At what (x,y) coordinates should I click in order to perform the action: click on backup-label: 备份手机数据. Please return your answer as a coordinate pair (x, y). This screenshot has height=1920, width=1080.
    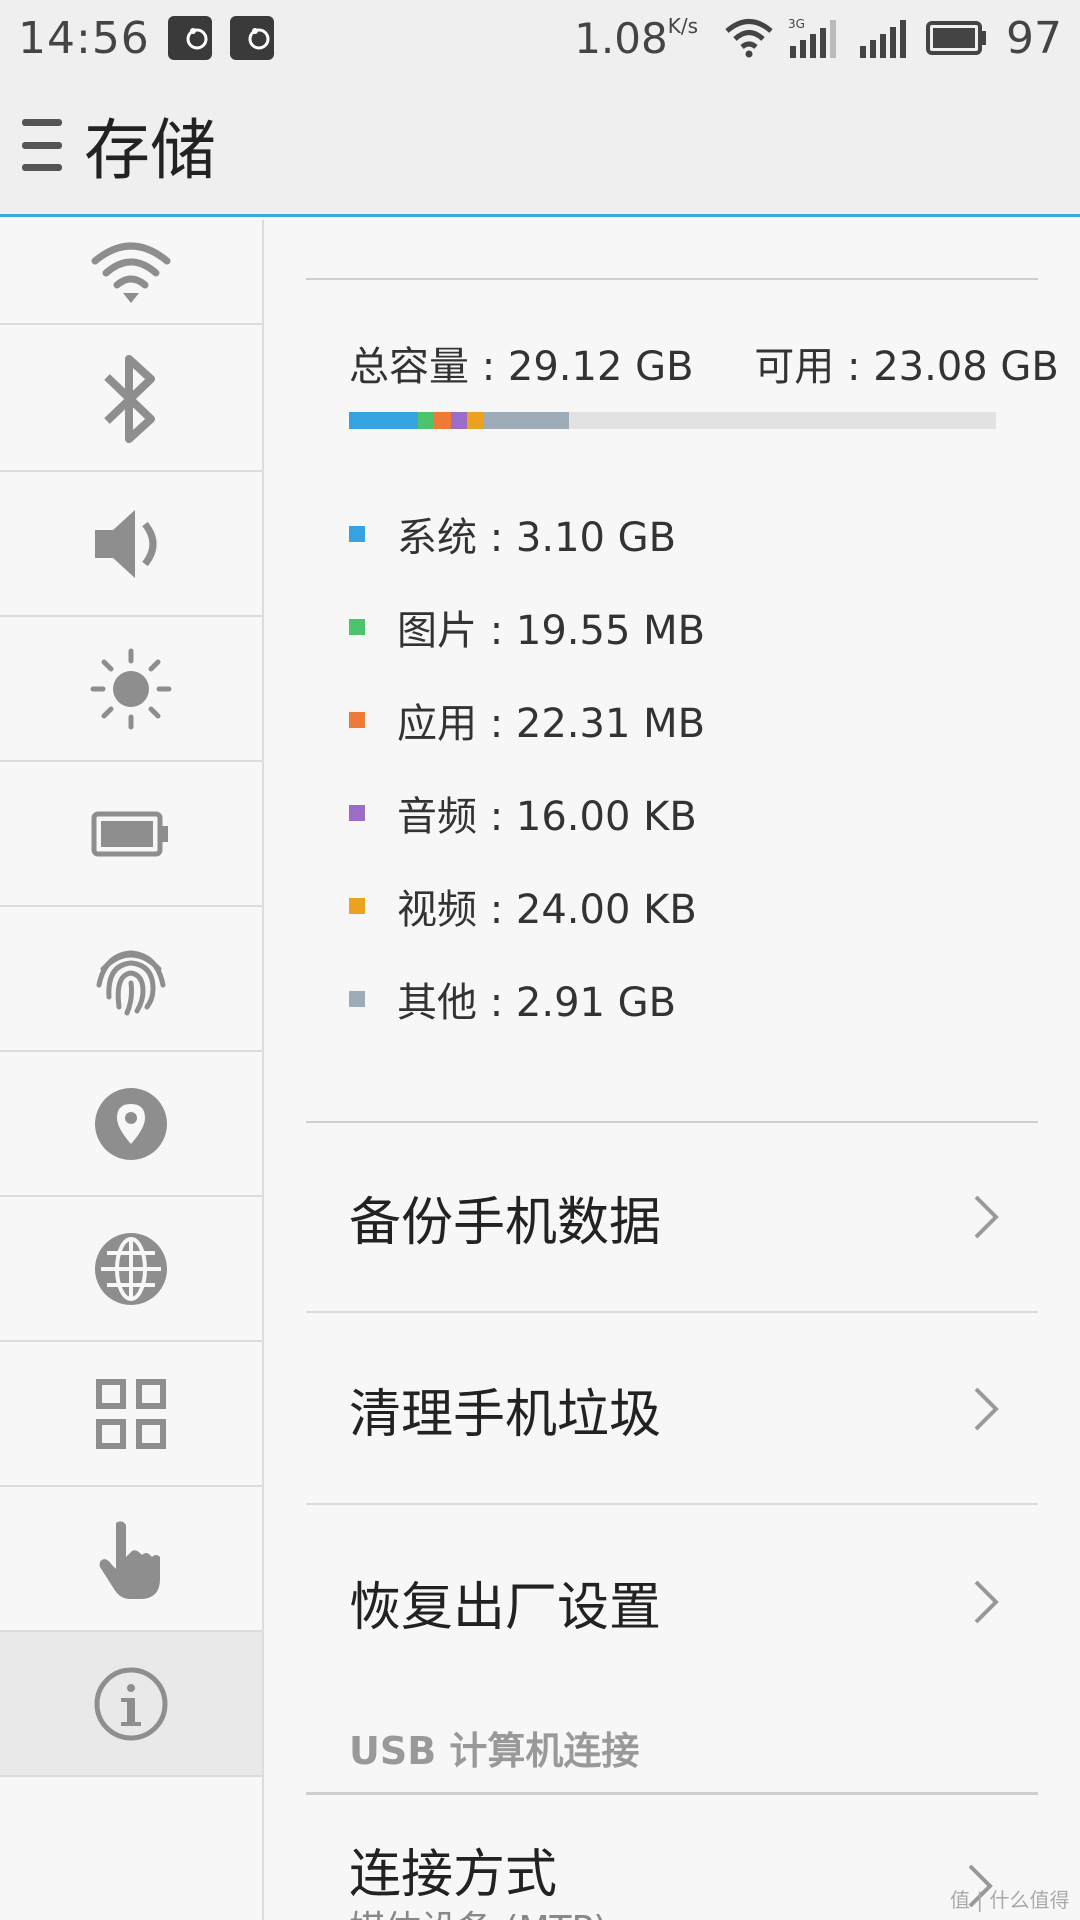
    Looking at the image, I should click on (505, 1222).